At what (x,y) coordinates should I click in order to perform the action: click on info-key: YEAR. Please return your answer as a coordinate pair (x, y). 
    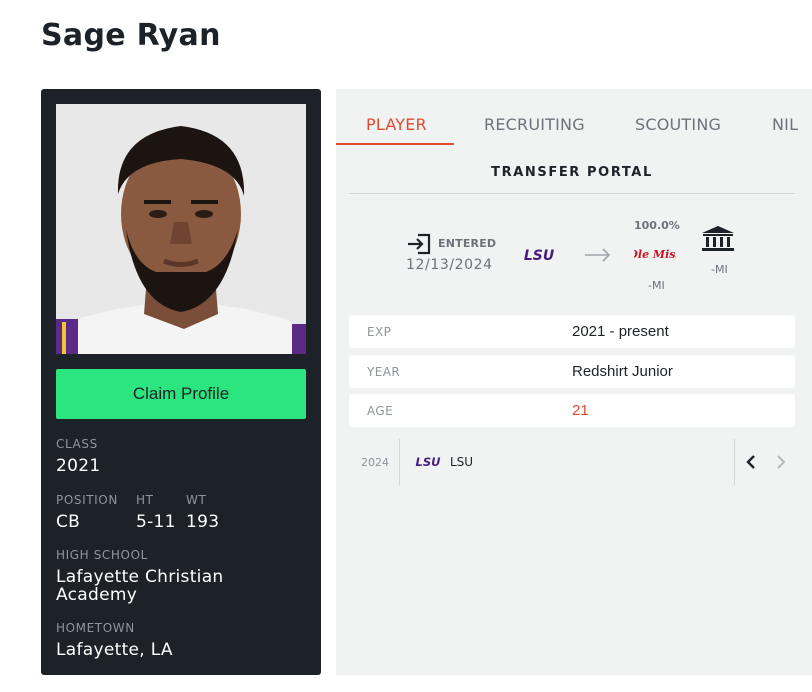
    Looking at the image, I should click on (384, 372).